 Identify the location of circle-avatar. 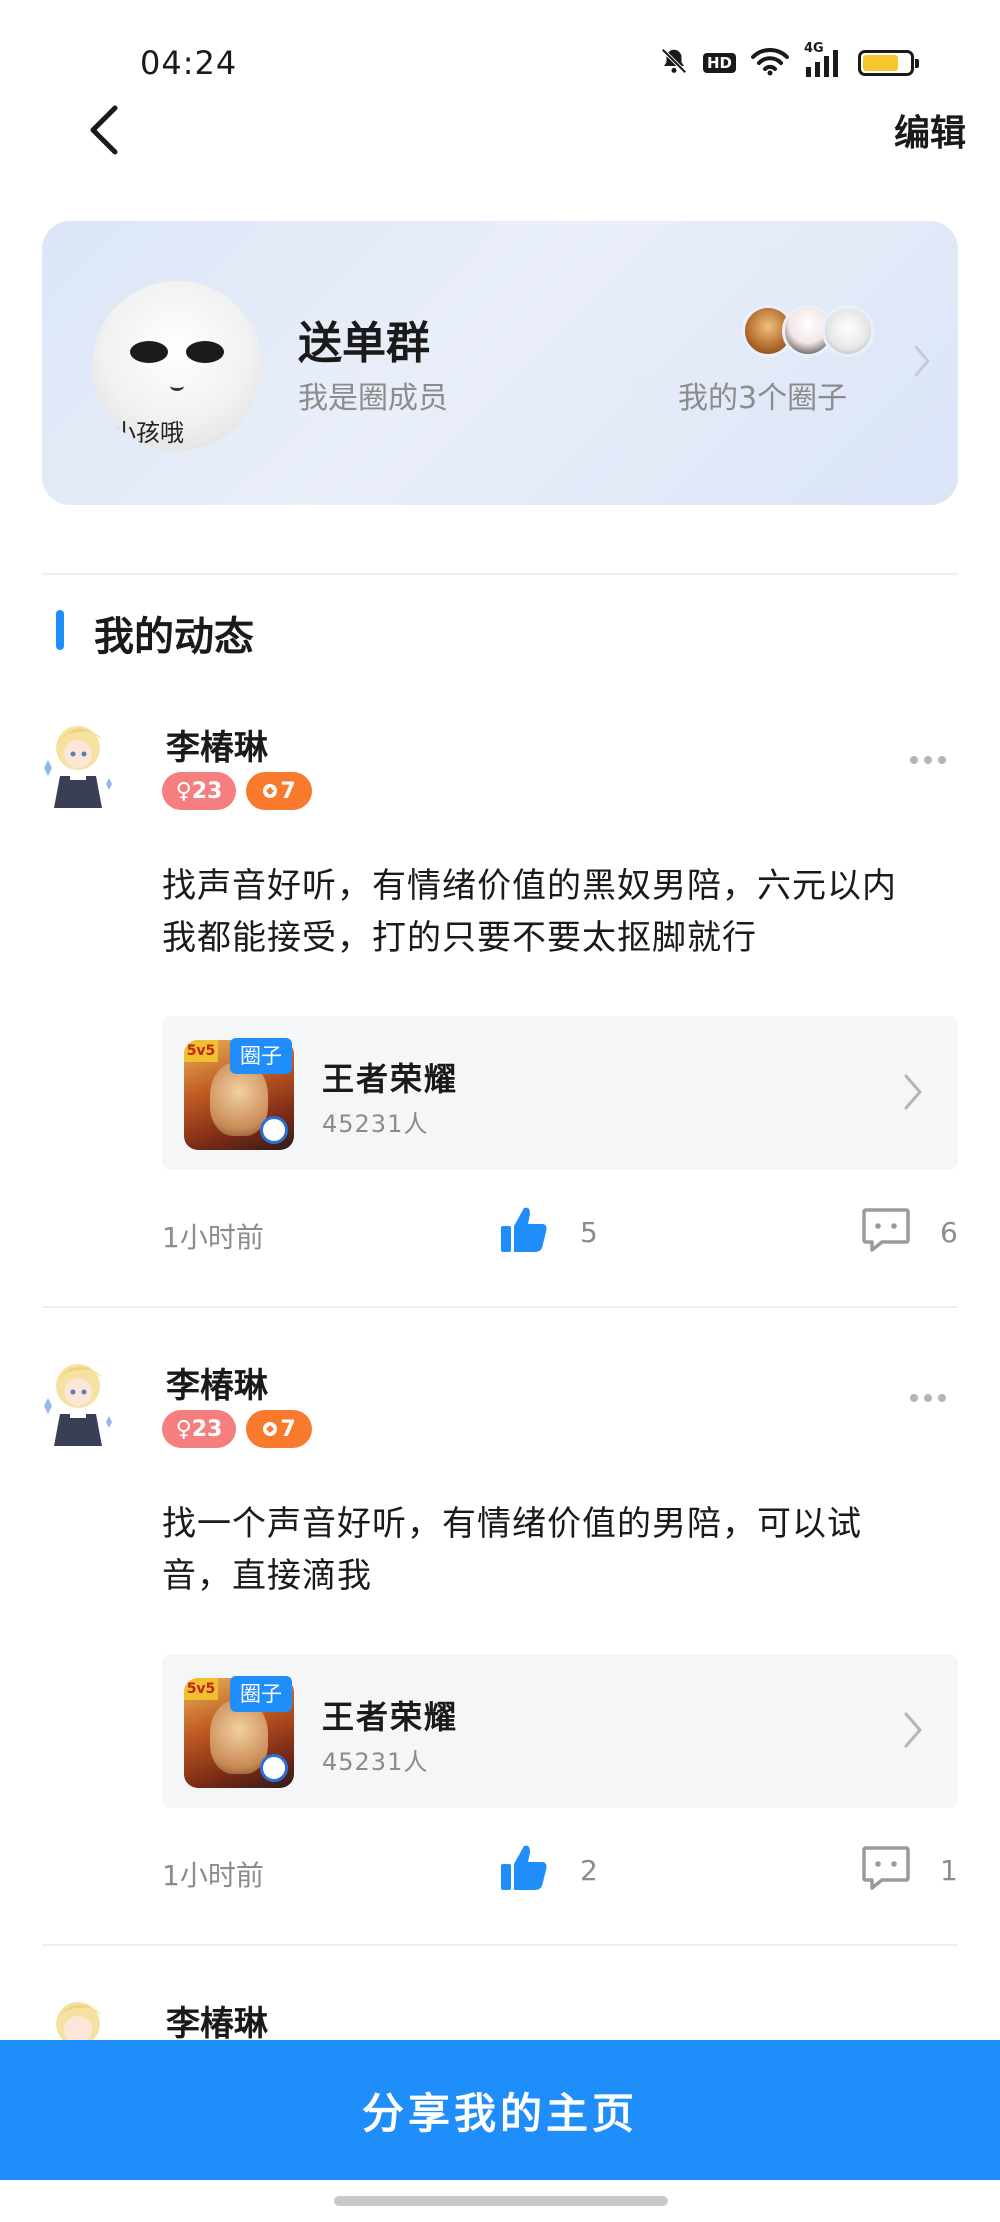
(848, 331).